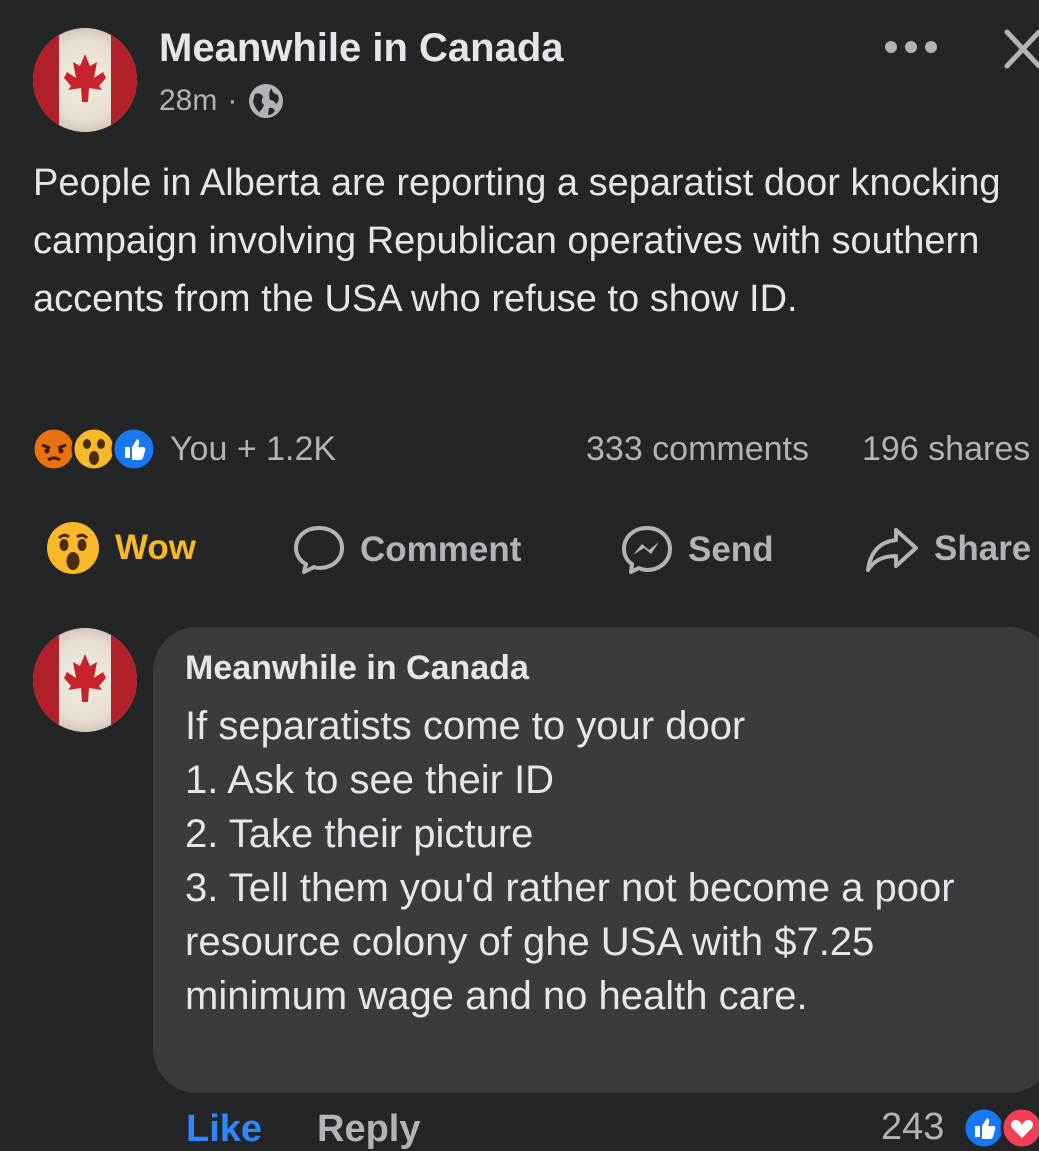 The height and width of the screenshot is (1151, 1039). Describe the element at coordinates (357, 668) in the screenshot. I see `comment-author: Meanwhile in Canada` at that location.